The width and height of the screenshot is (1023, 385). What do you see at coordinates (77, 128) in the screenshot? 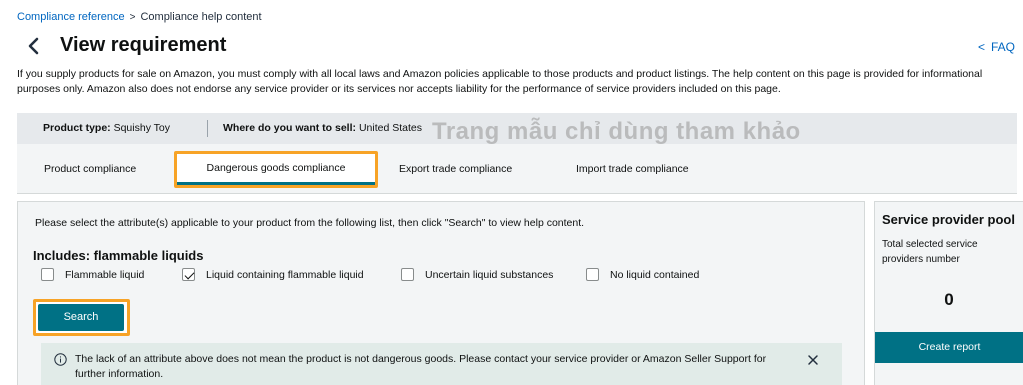
I see `product-type-label: Product type:` at bounding box center [77, 128].